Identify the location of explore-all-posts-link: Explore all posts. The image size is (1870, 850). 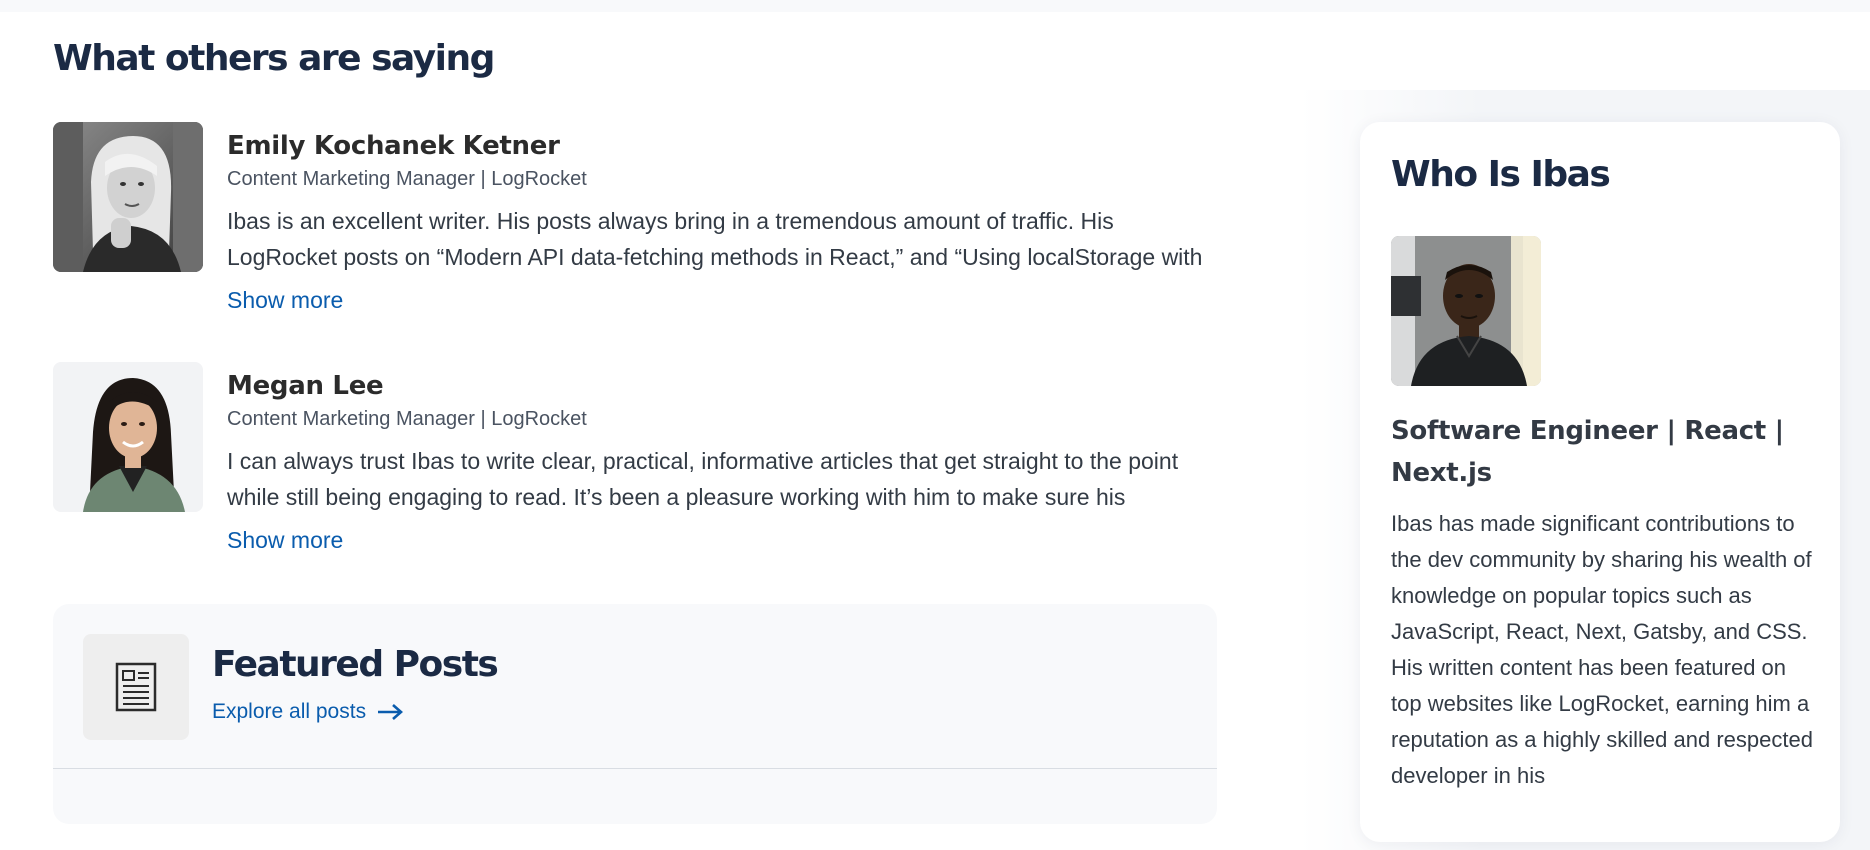
(308, 712).